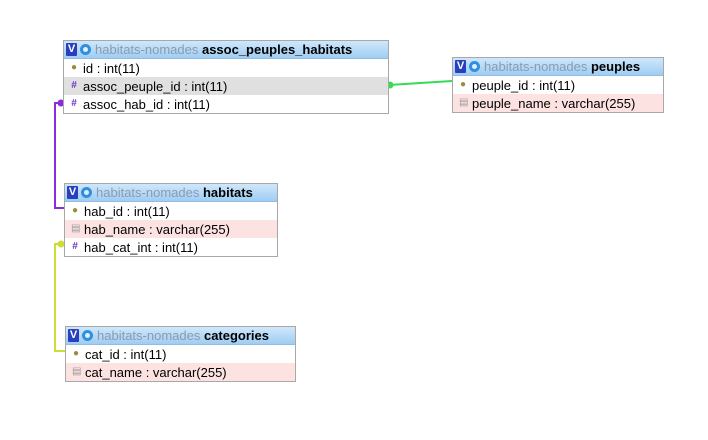 This screenshot has width=708, height=440. I want to click on relation-habitats-categories, so click(59, 296).